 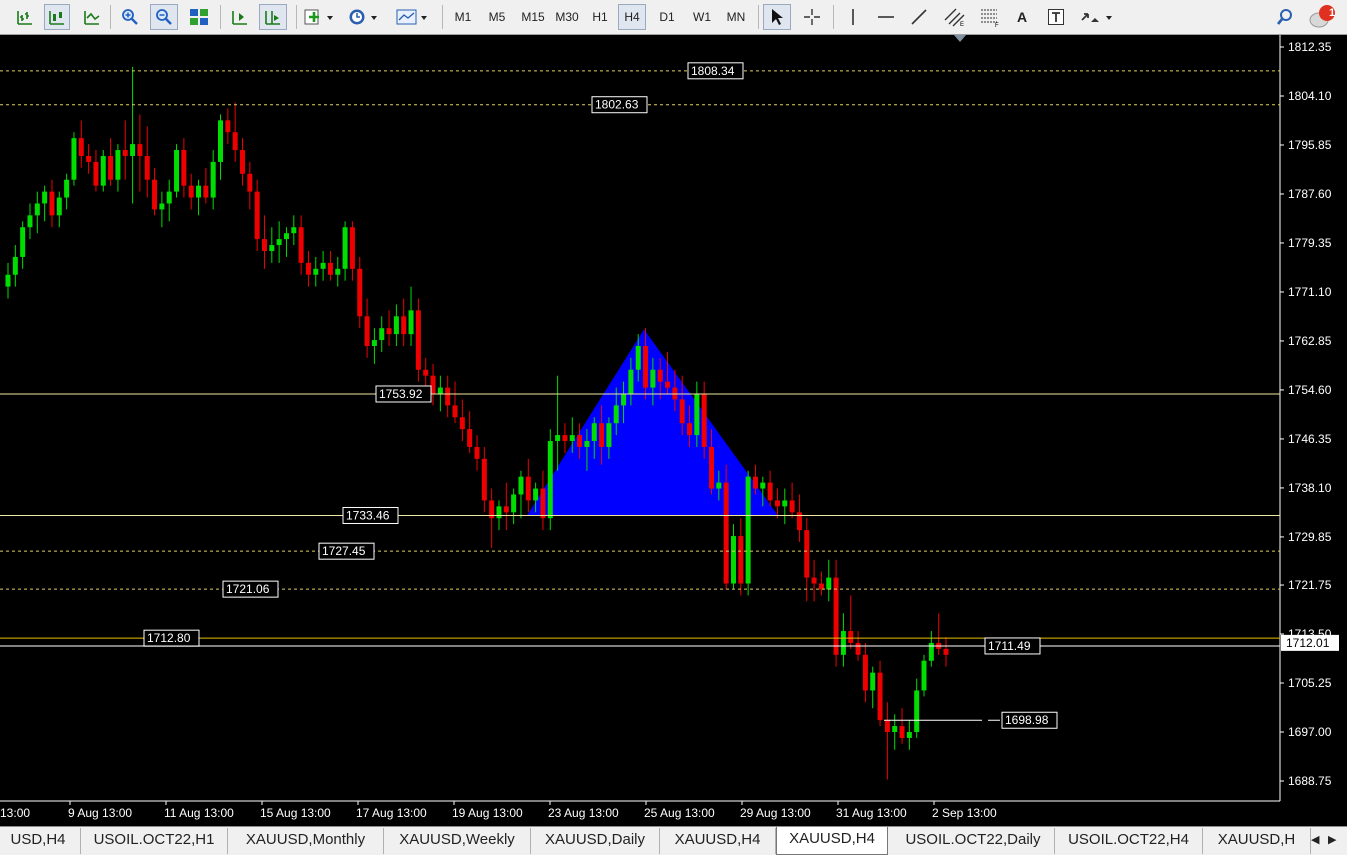 I want to click on chart-tab-4: XAUUSD,Daily, so click(x=595, y=841).